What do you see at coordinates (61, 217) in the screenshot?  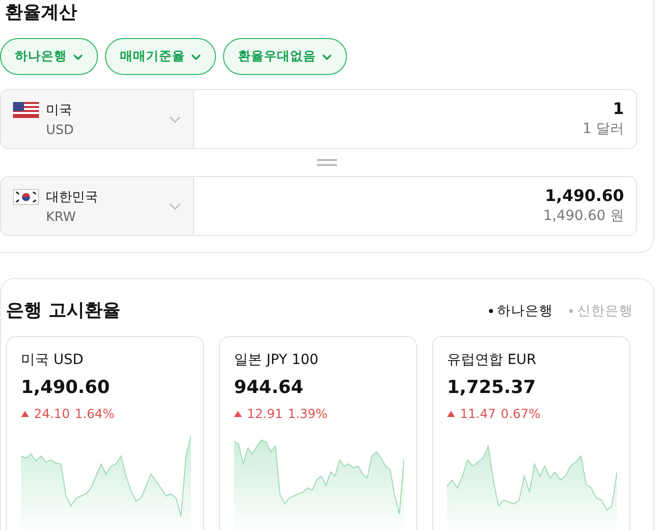 I see `currency-code: KRW` at bounding box center [61, 217].